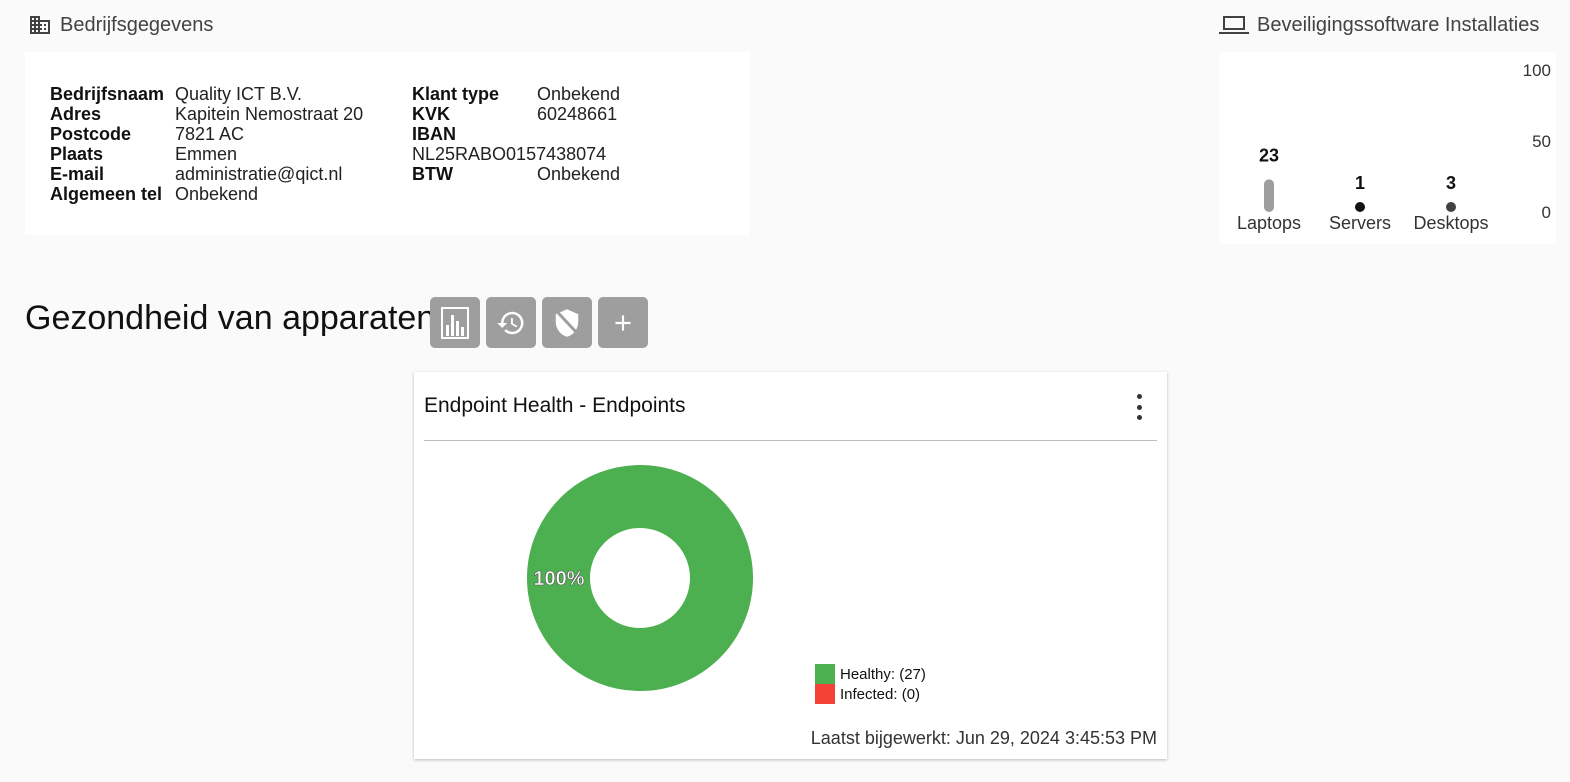  I want to click on detail-label: Postcode, so click(91, 134).